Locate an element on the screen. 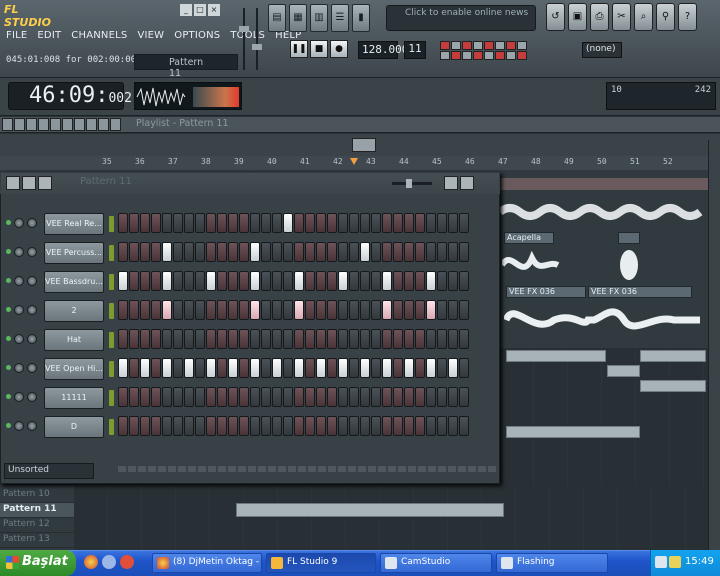  stop-button: ■ is located at coordinates (319, 49).